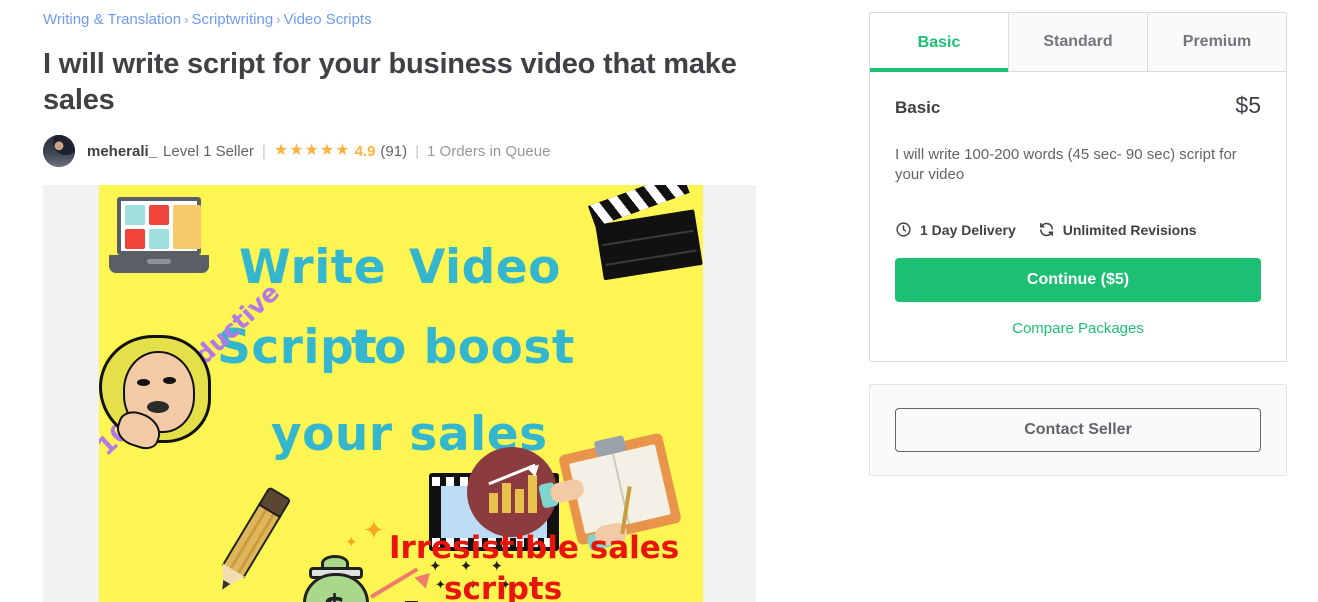 The width and height of the screenshot is (1318, 602). I want to click on delivery-time: 1 Day Delivery, so click(955, 229).